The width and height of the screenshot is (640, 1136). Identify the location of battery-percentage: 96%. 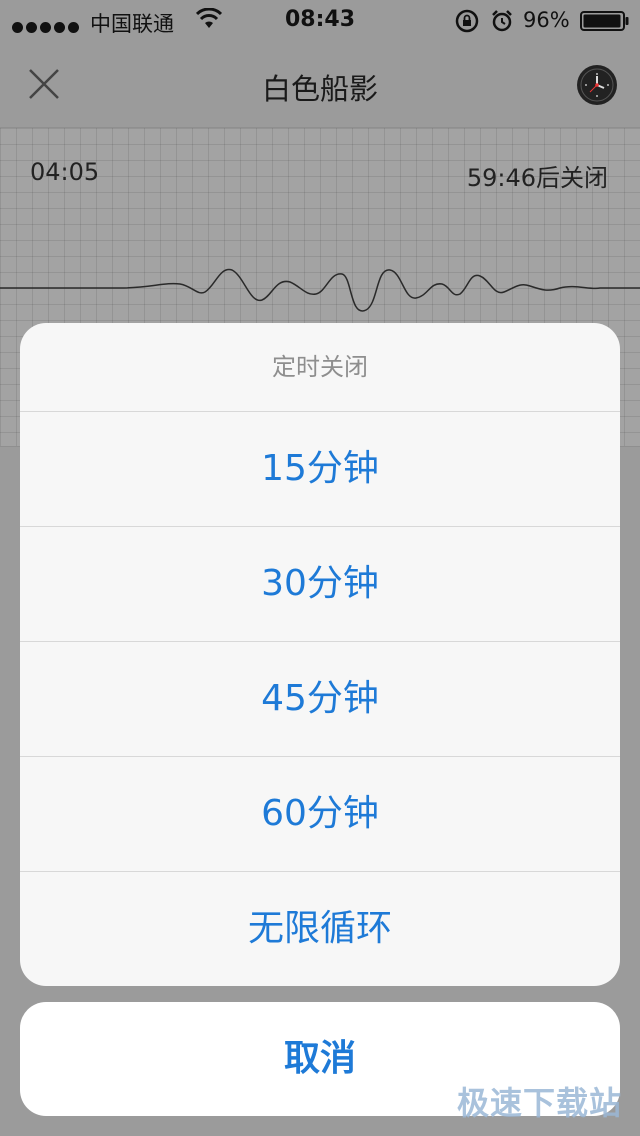
(546, 20).